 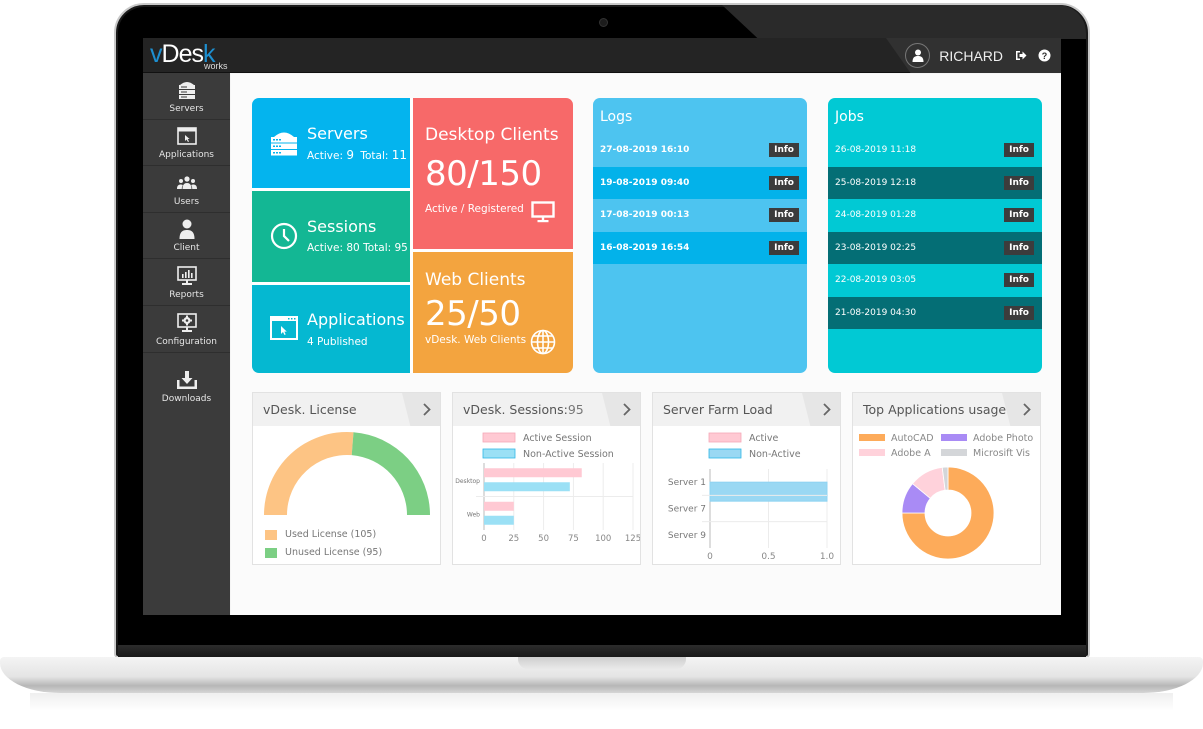 What do you see at coordinates (700, 247) in the screenshot?
I see `log-row: 16-08-2019 16:54 Info` at bounding box center [700, 247].